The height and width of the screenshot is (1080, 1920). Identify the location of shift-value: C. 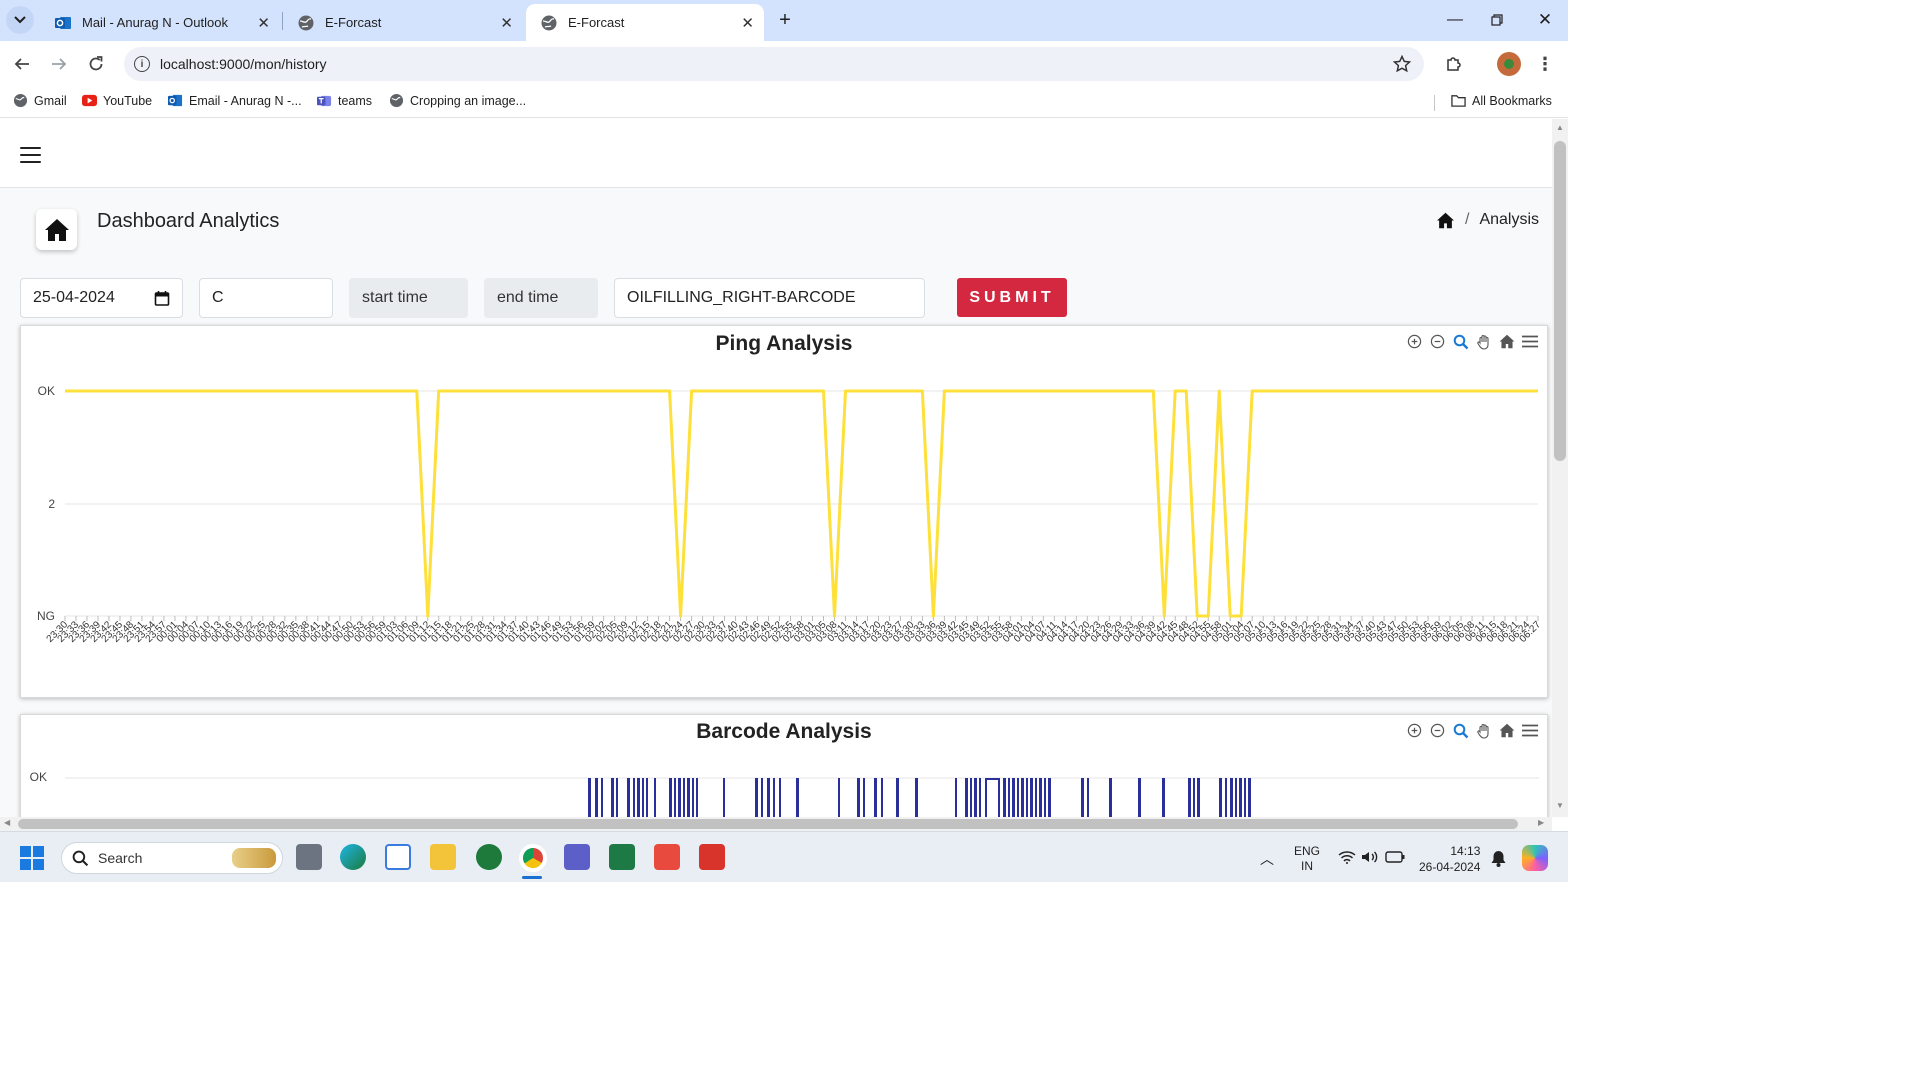
(218, 297).